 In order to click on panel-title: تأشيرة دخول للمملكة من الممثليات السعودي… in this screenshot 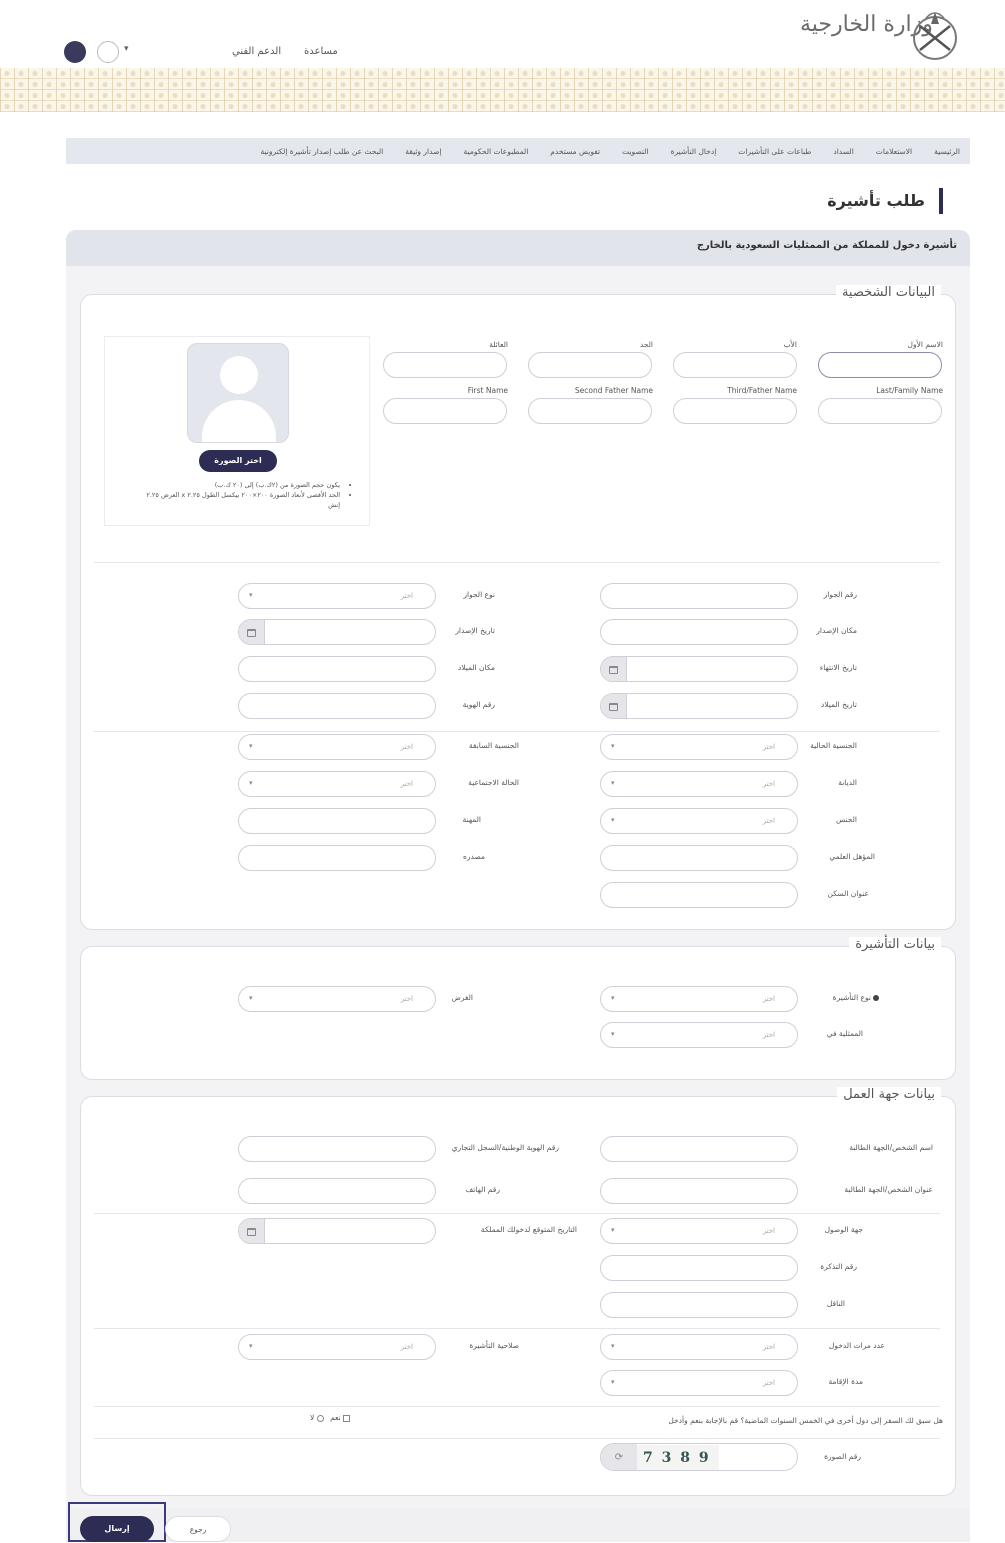, I will do `click(826, 245)`.